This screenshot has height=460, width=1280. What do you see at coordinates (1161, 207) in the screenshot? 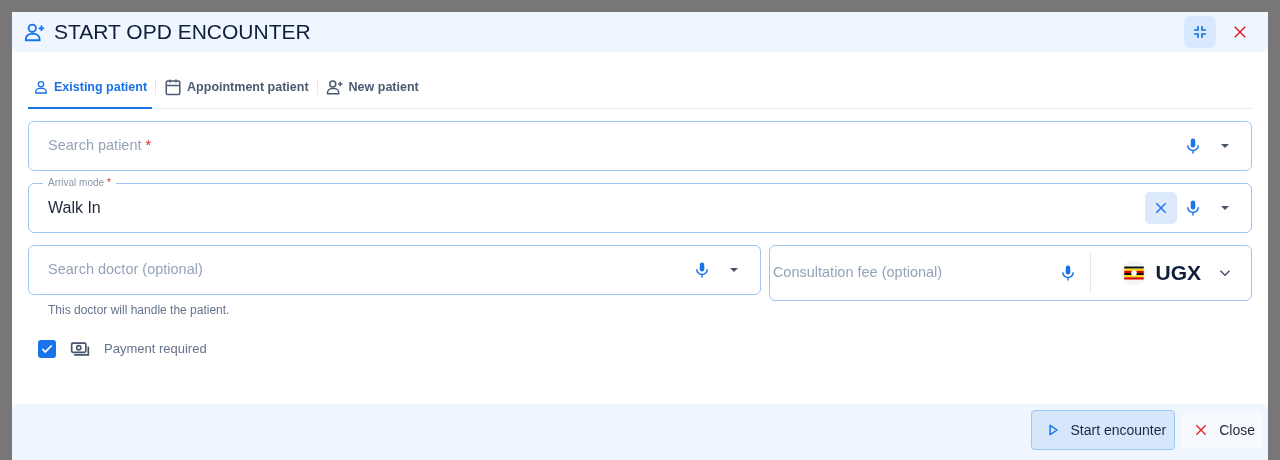
I see `clear-button` at bounding box center [1161, 207].